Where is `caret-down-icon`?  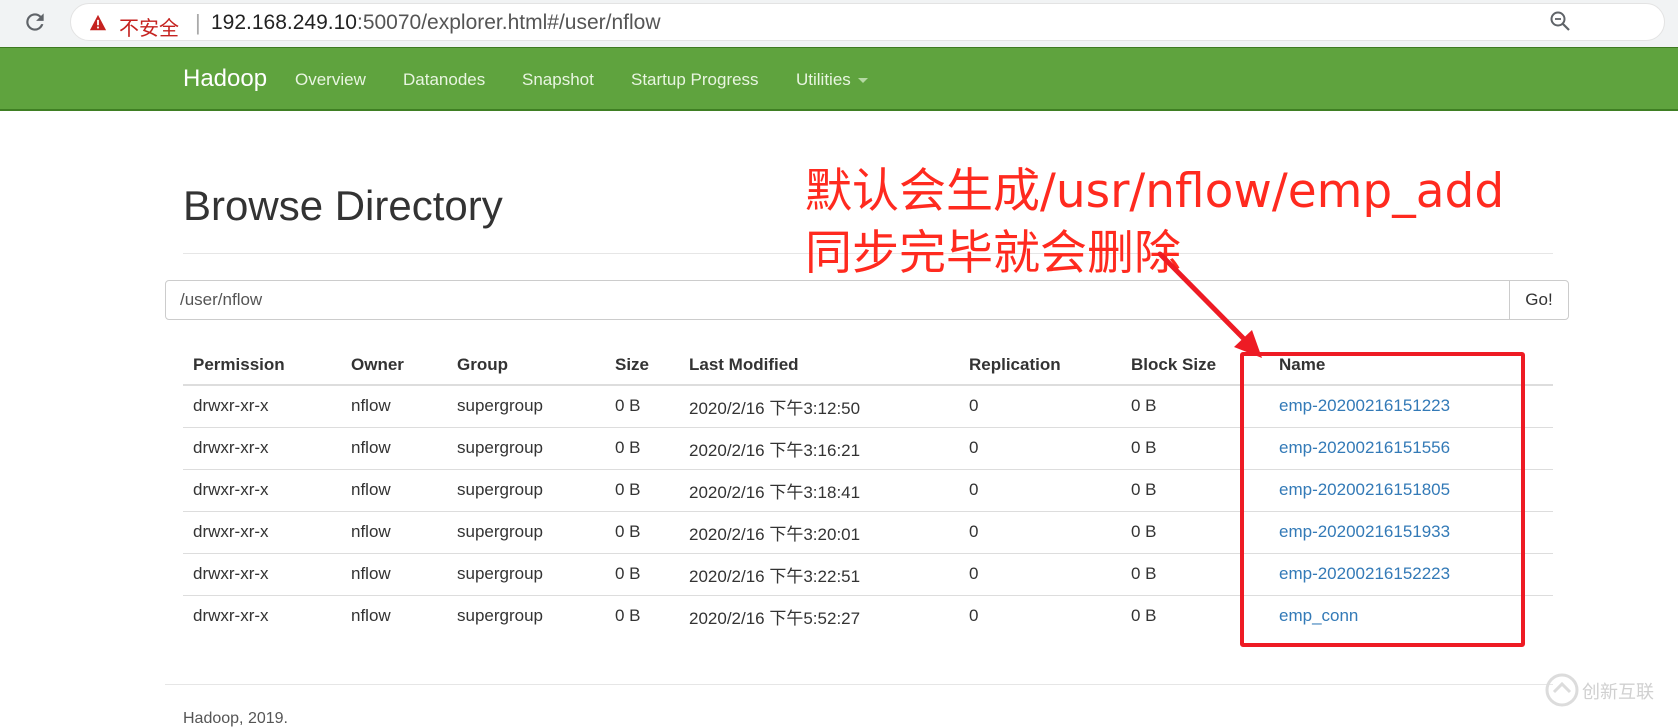 caret-down-icon is located at coordinates (862, 81).